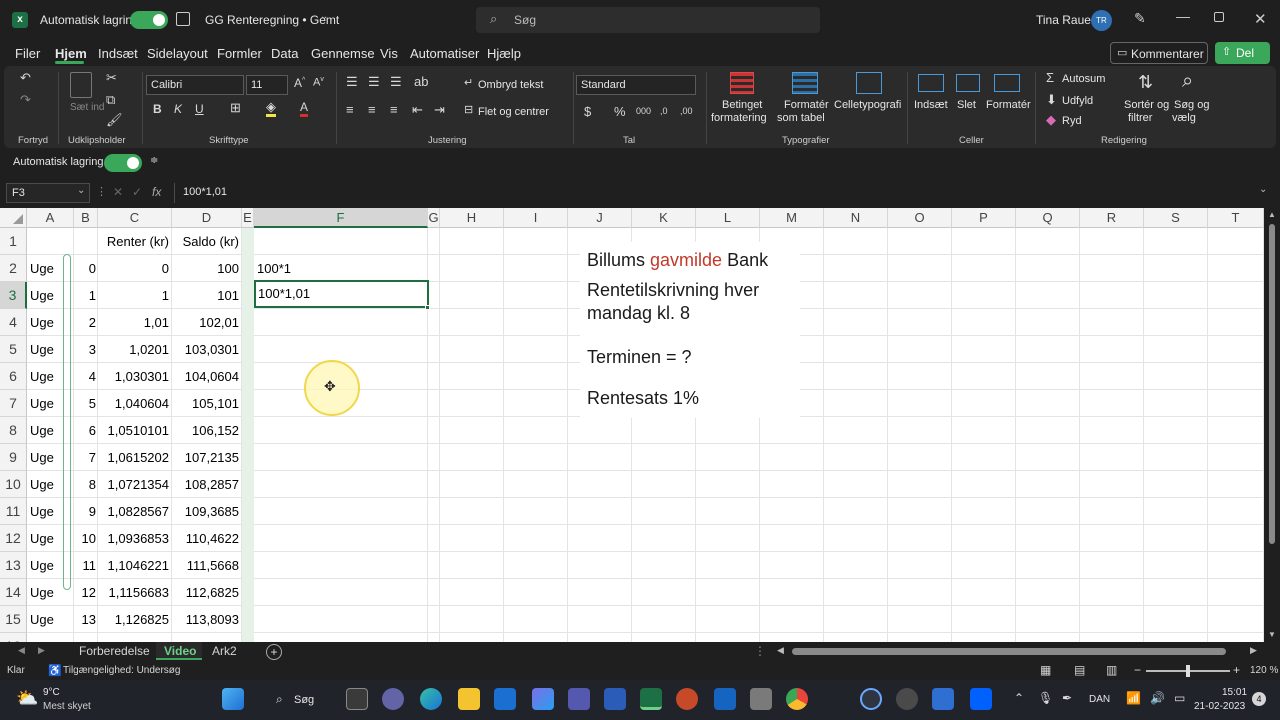  Describe the element at coordinates (1045, 670) in the screenshot. I see `normal-view-icon: ▦` at that location.